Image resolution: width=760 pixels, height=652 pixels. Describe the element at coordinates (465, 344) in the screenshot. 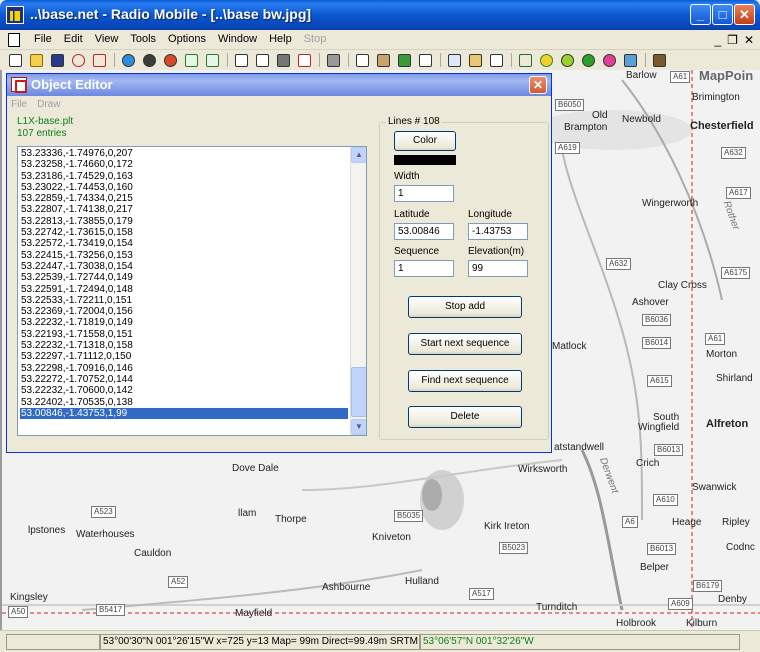

I see `start-next-sequence-button: Start next sequence` at that location.